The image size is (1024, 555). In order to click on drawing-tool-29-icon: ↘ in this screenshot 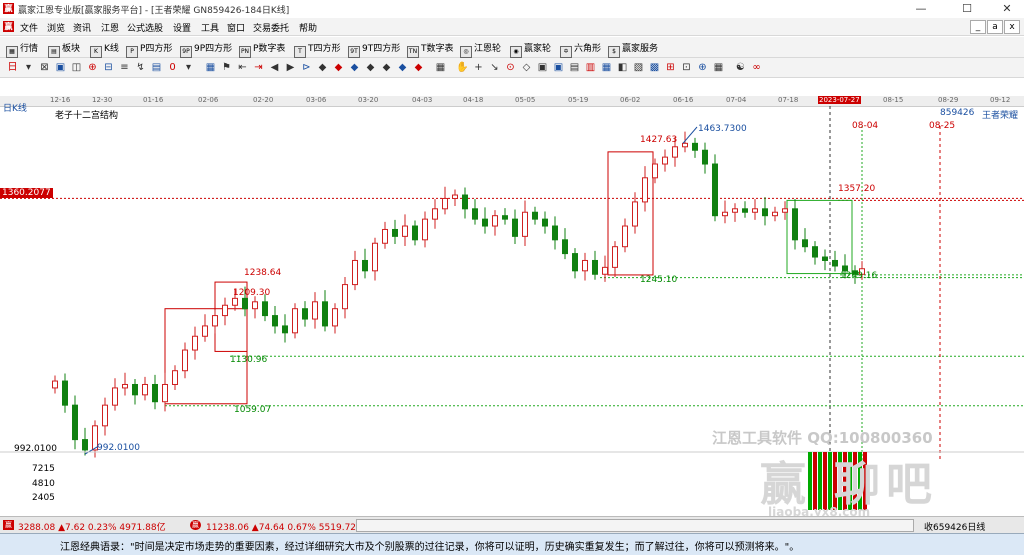, I will do `click(494, 67)`.